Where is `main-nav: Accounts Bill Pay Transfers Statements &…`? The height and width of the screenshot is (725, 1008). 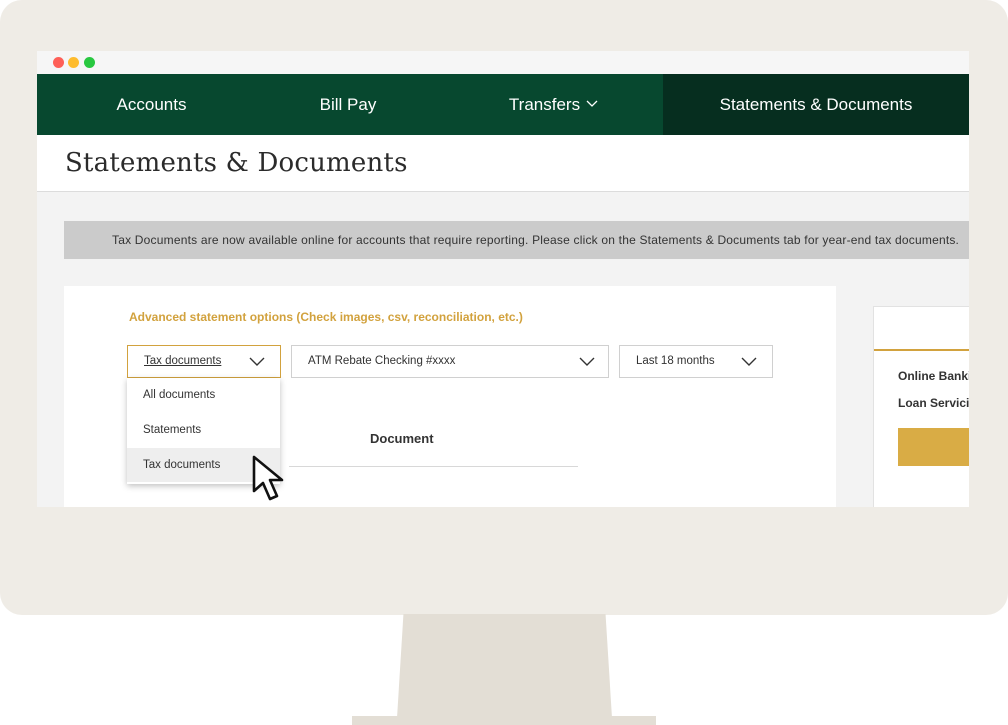
main-nav: Accounts Bill Pay Transfers Statements &… is located at coordinates (503, 104).